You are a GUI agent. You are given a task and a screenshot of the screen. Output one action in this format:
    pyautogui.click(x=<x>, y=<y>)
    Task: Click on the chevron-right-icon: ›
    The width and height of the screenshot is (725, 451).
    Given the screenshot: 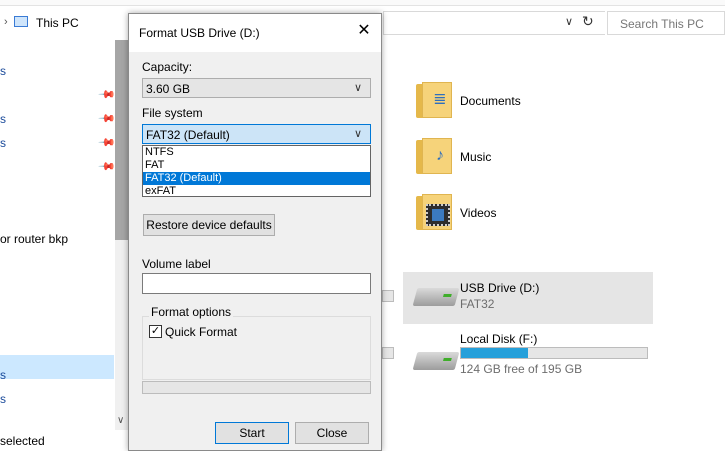 What is the action you would take?
    pyautogui.click(x=6, y=22)
    